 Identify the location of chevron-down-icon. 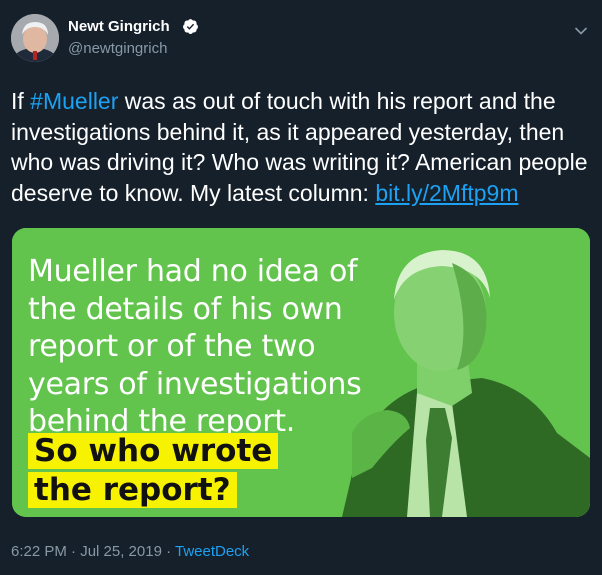
(581, 31).